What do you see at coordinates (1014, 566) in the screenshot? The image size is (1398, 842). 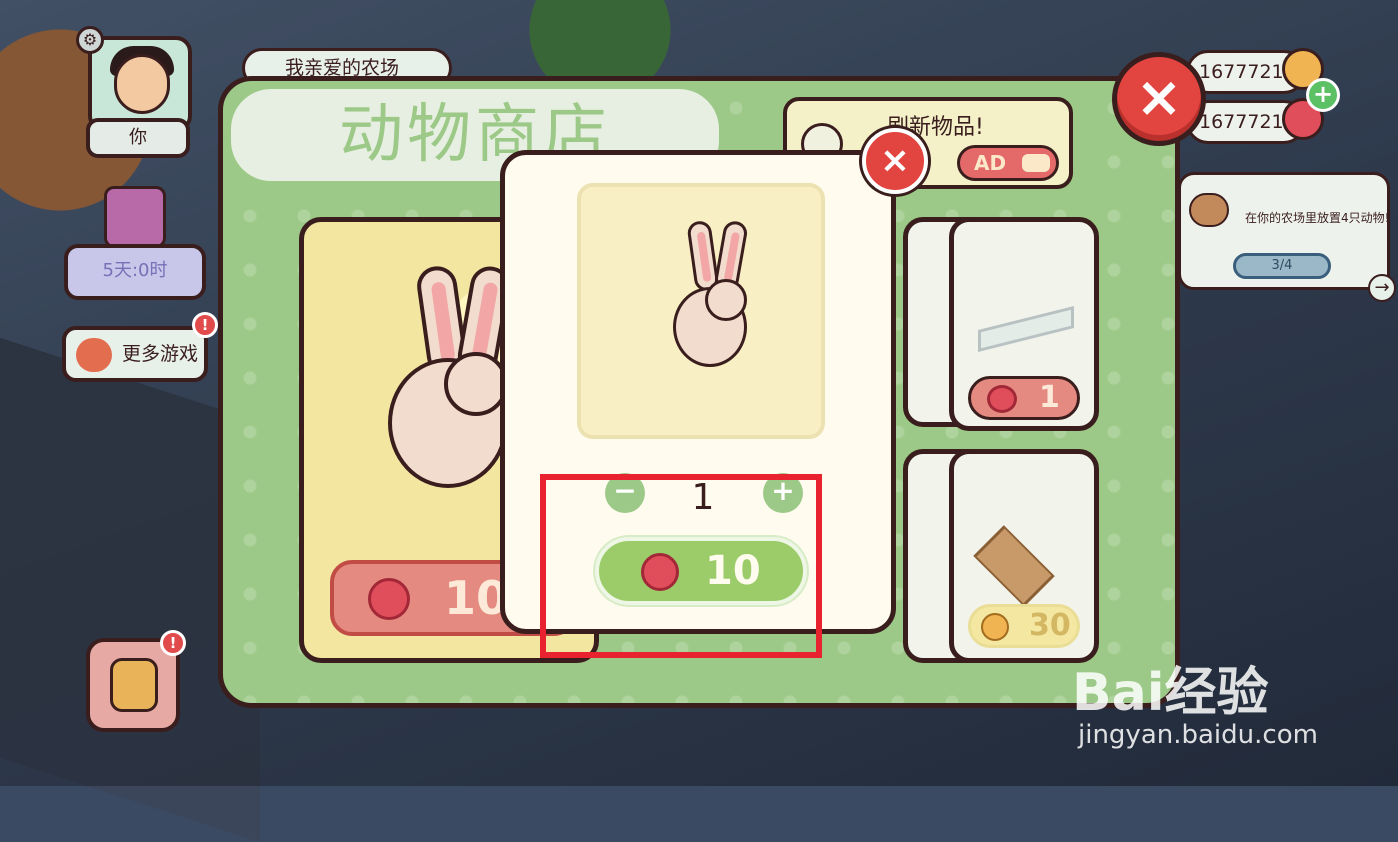 I see `soil-tile-icon` at bounding box center [1014, 566].